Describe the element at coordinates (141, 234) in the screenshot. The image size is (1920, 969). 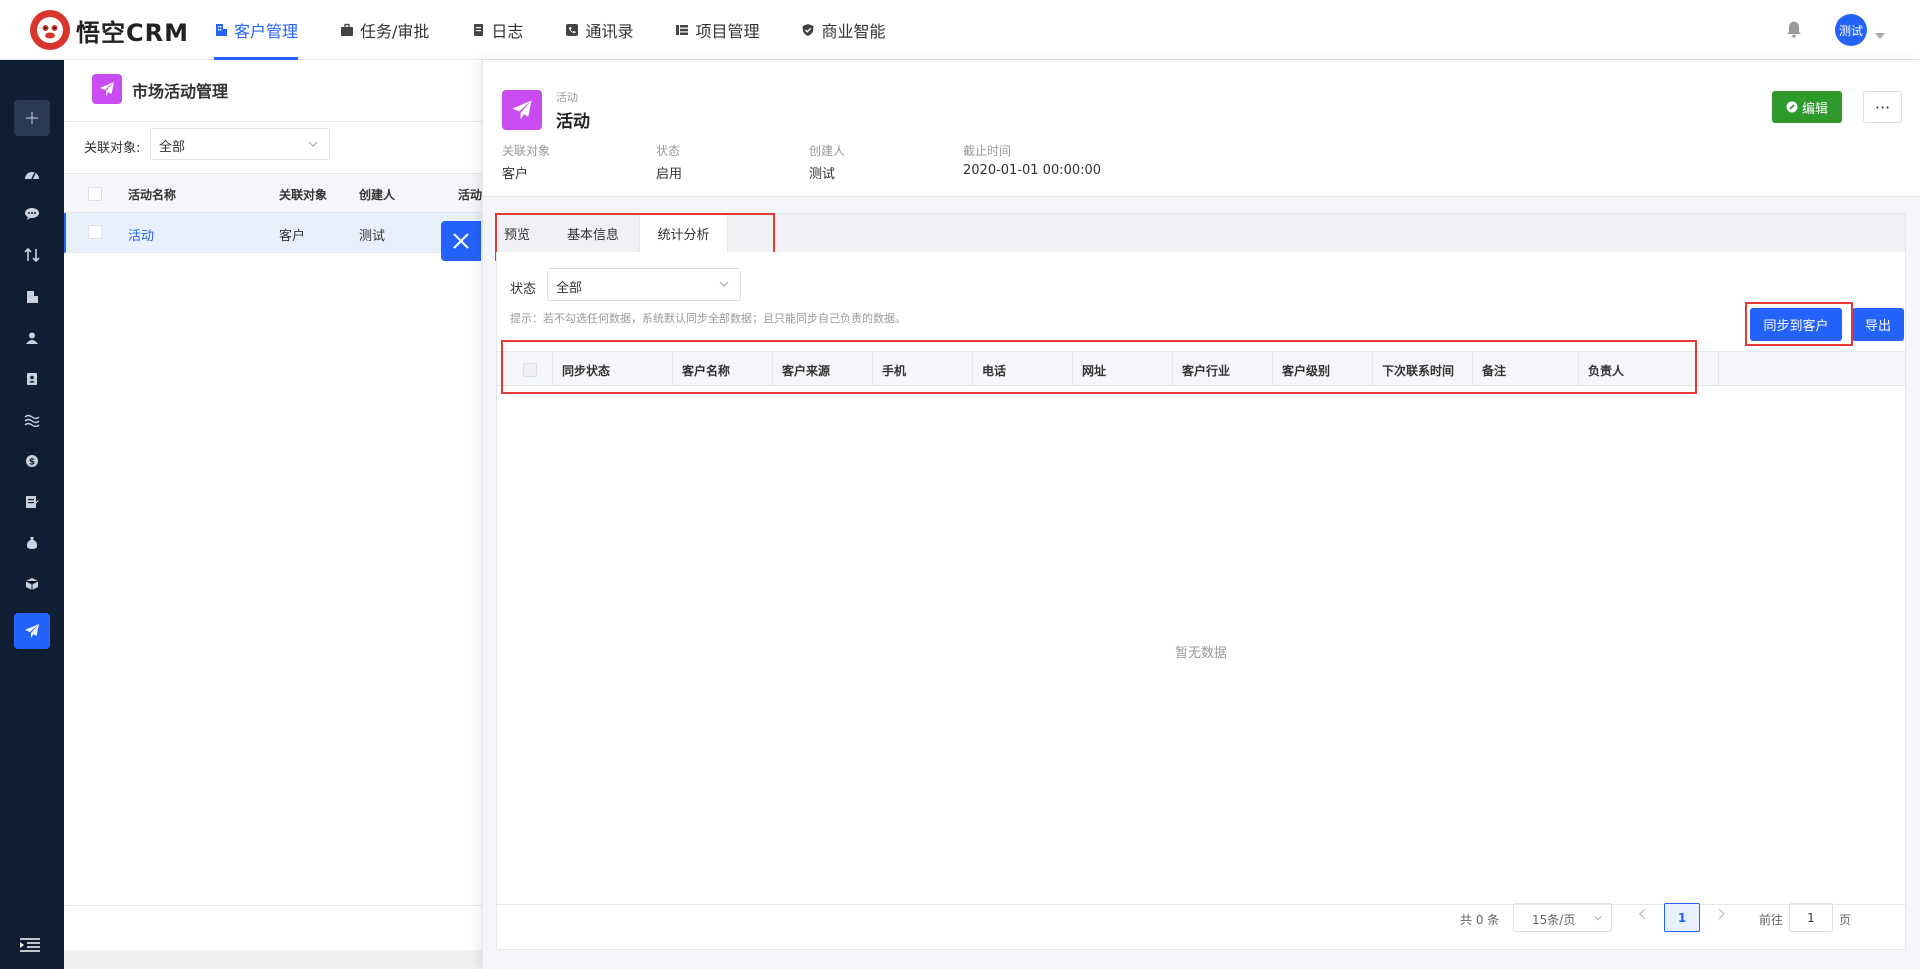
I see `activity-name-link: 活动` at that location.